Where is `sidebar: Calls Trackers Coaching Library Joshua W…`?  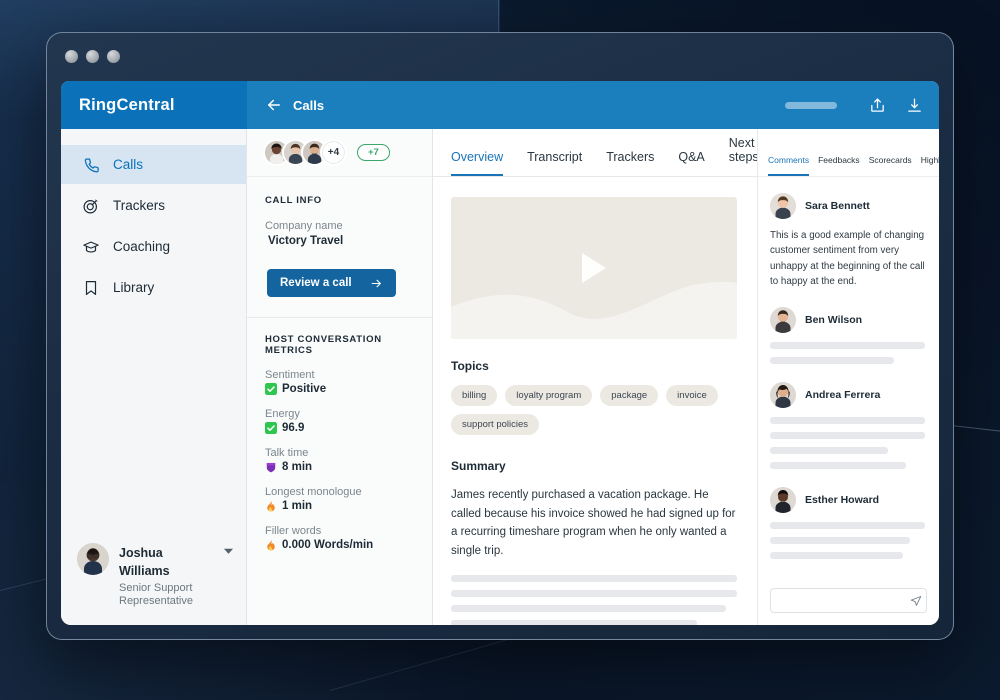 sidebar: Calls Trackers Coaching Library Joshua W… is located at coordinates (154, 377).